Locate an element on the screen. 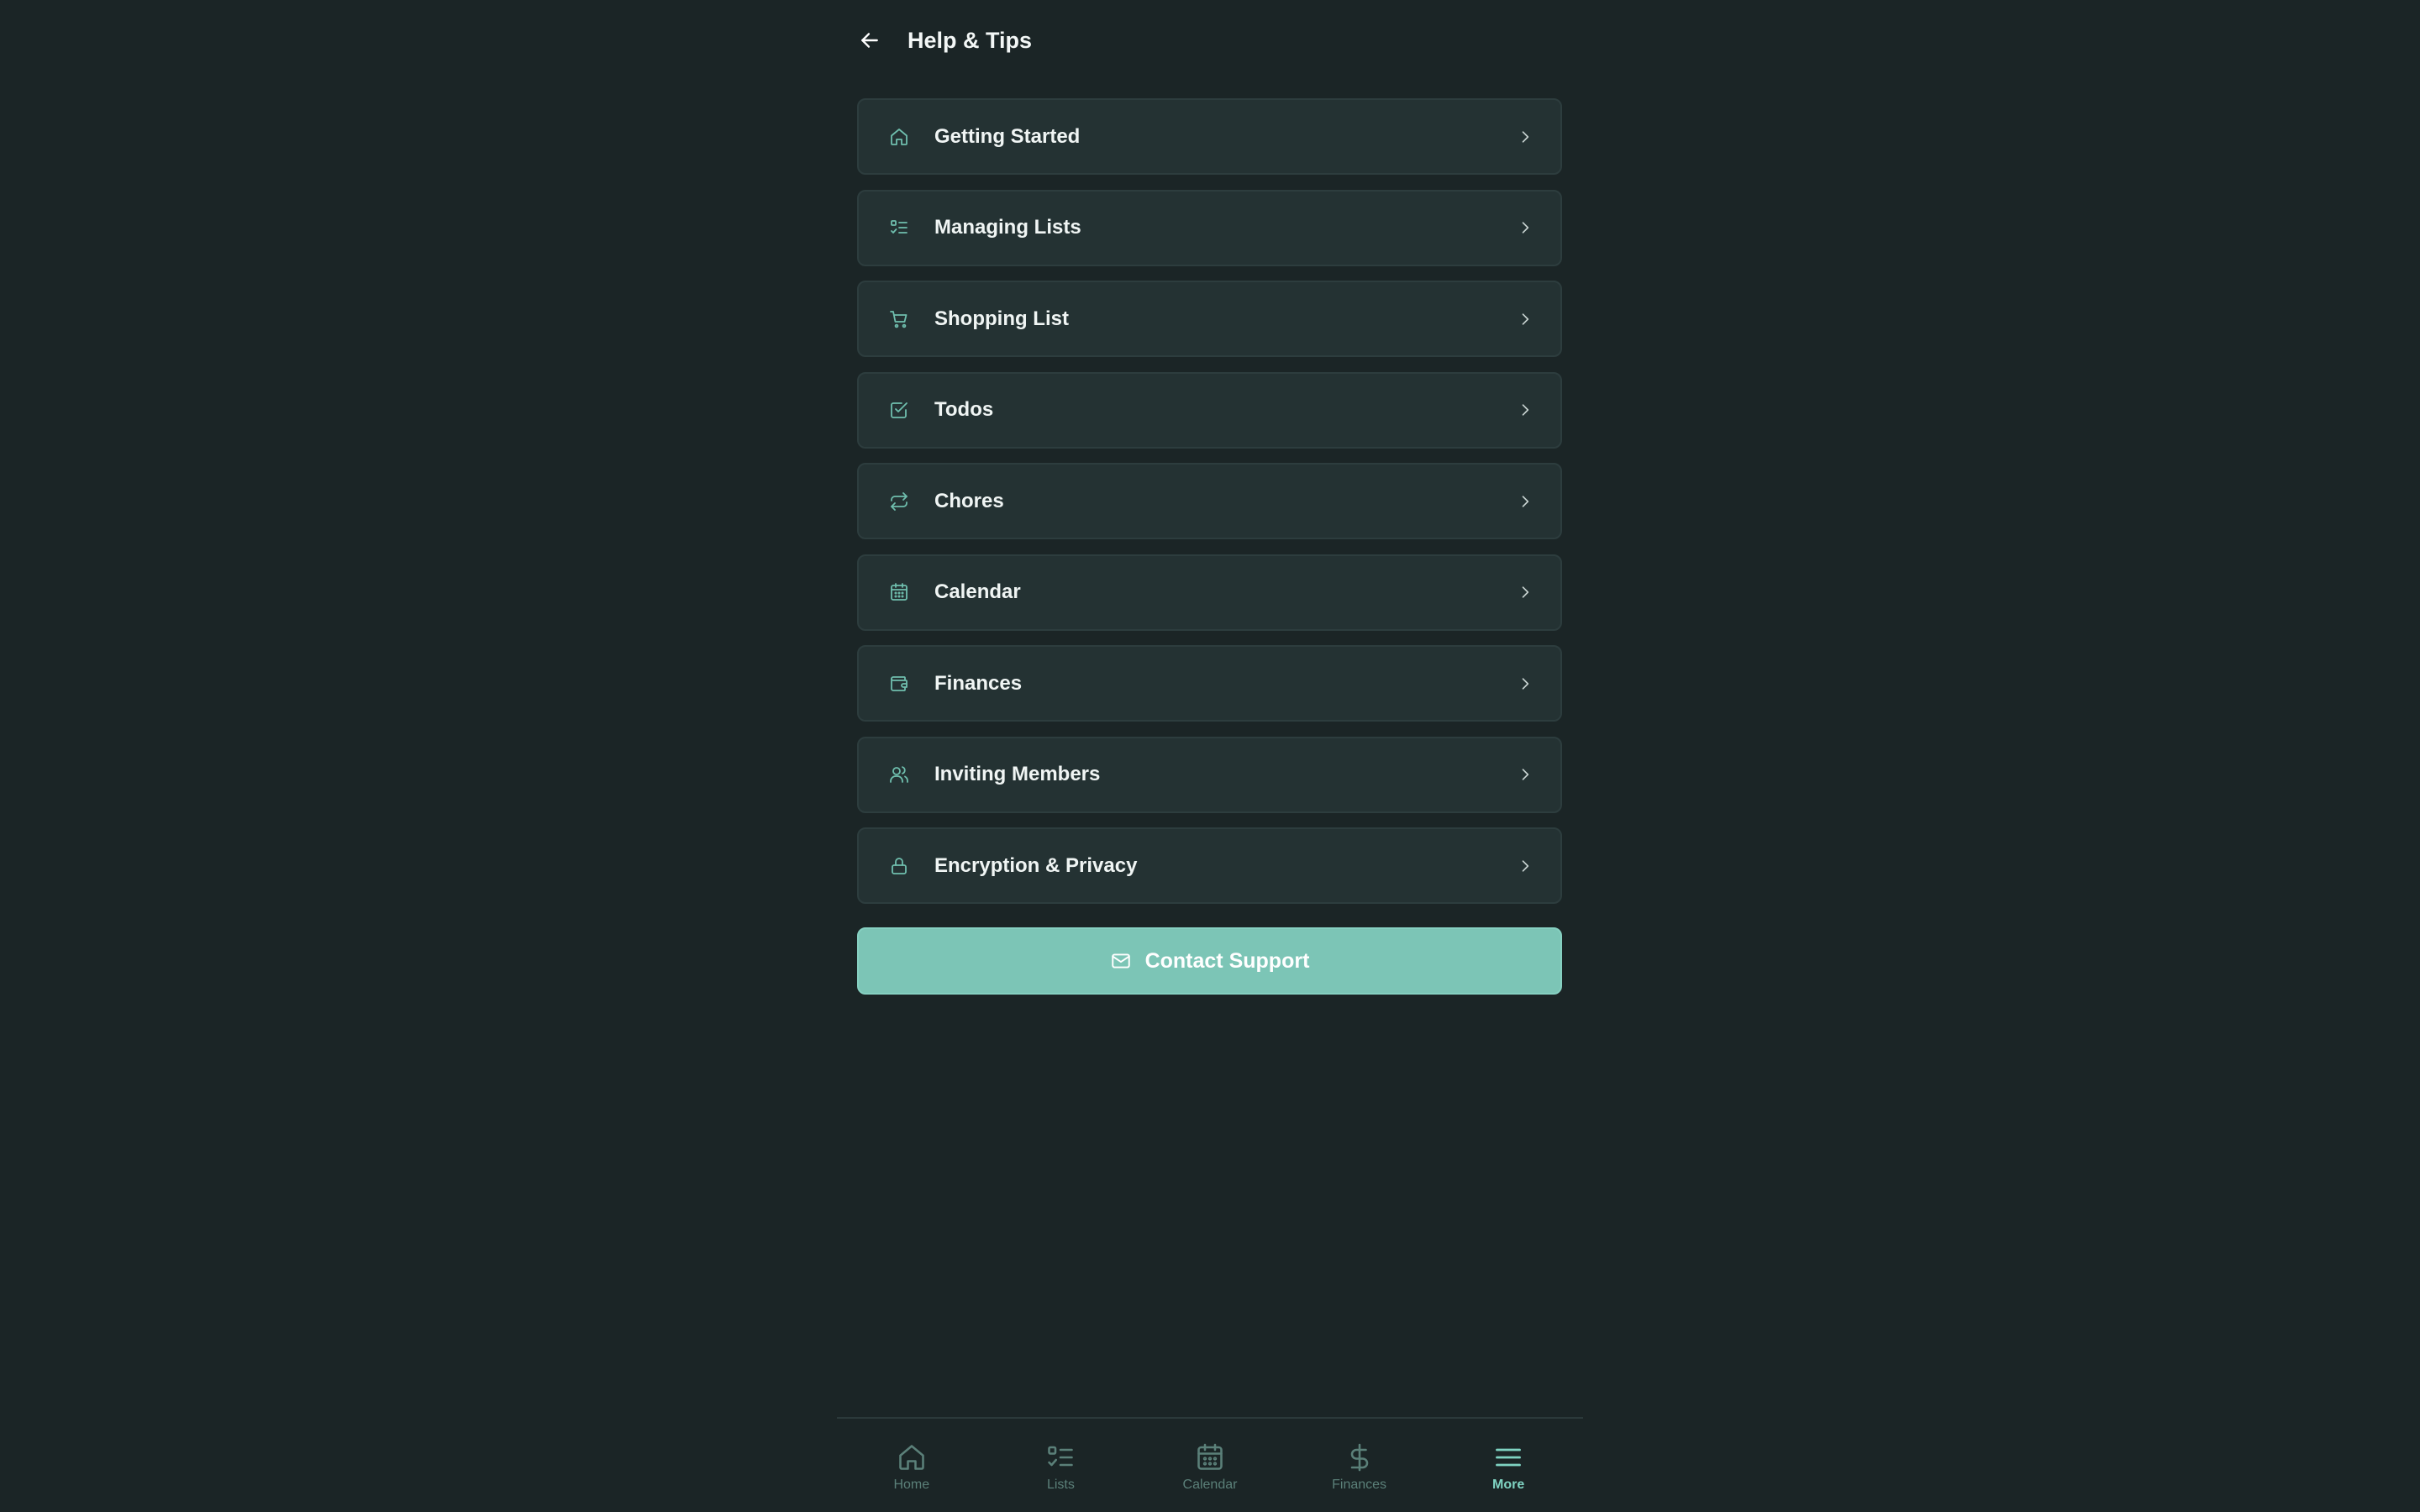  header: Help & Tips is located at coordinates (944, 40).